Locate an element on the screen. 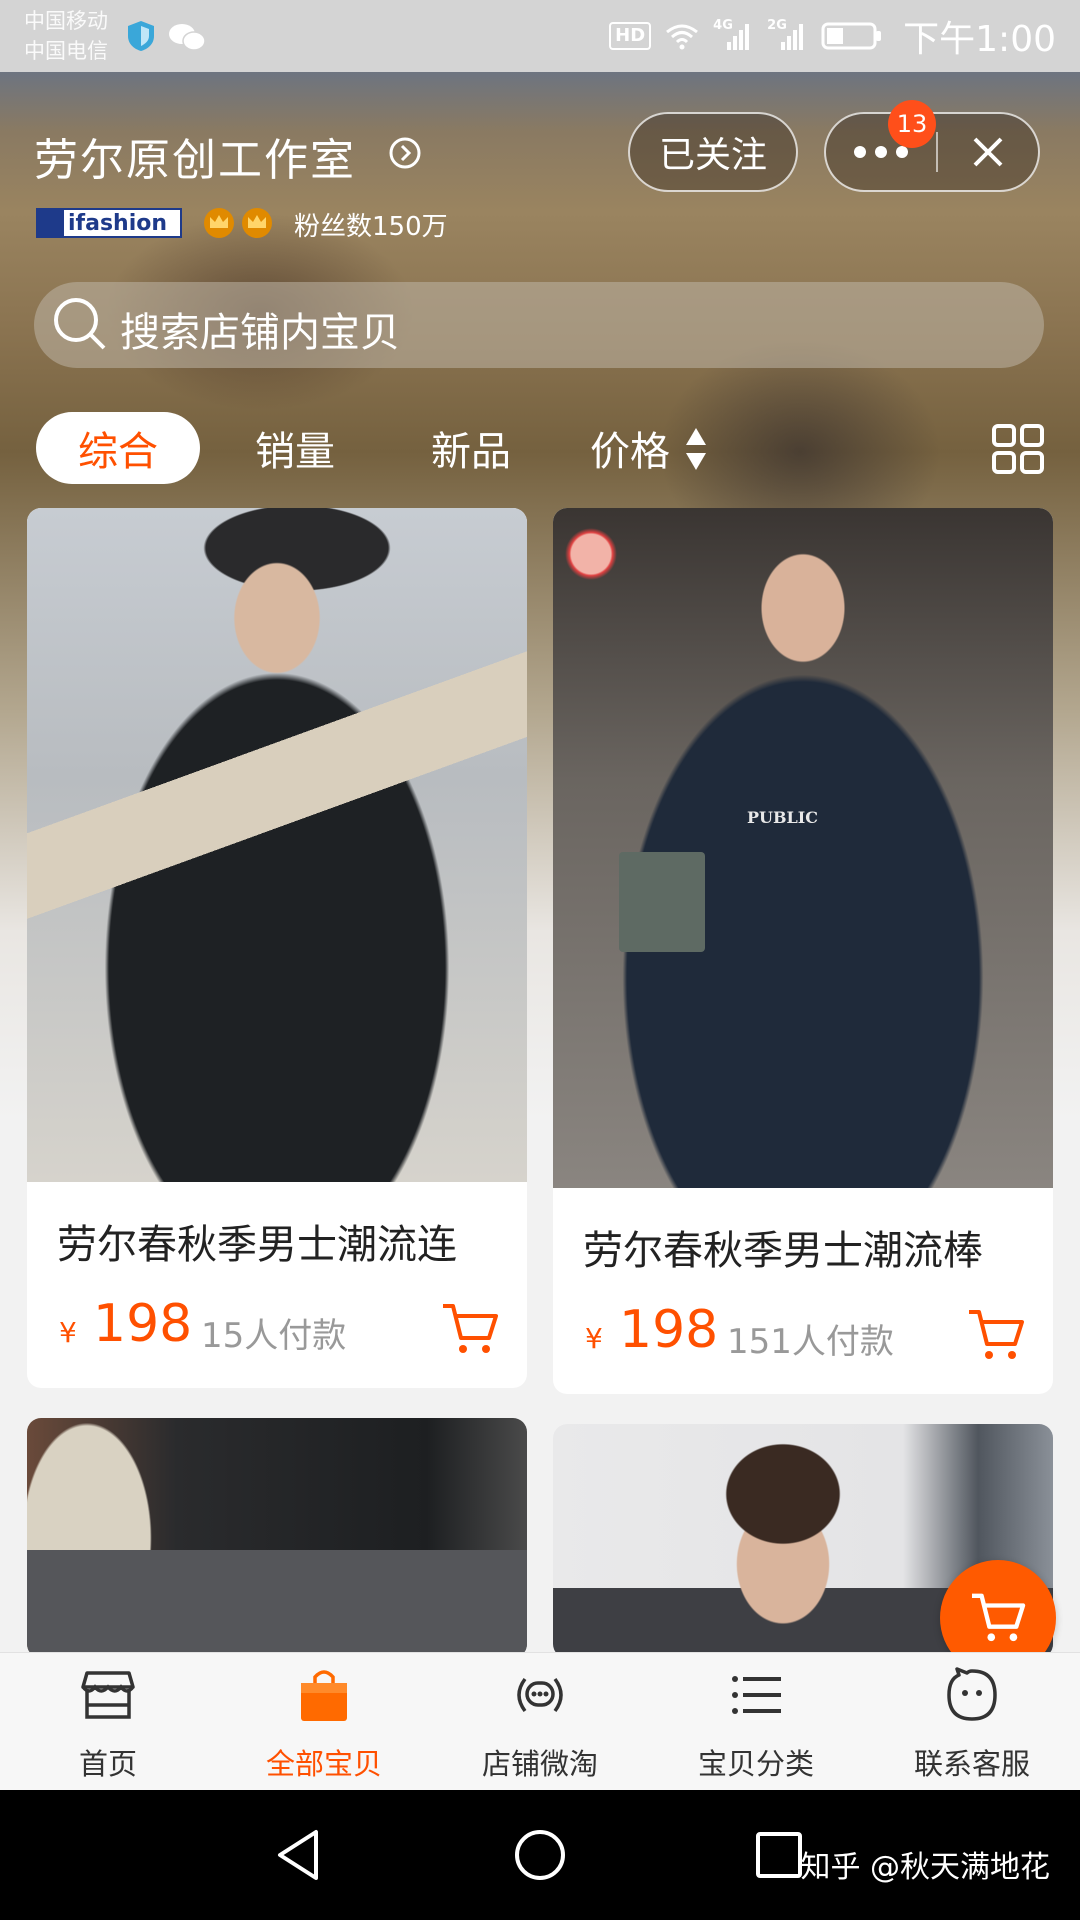 The height and width of the screenshot is (1920, 1080). smiley-chat-icon is located at coordinates (972, 1694).